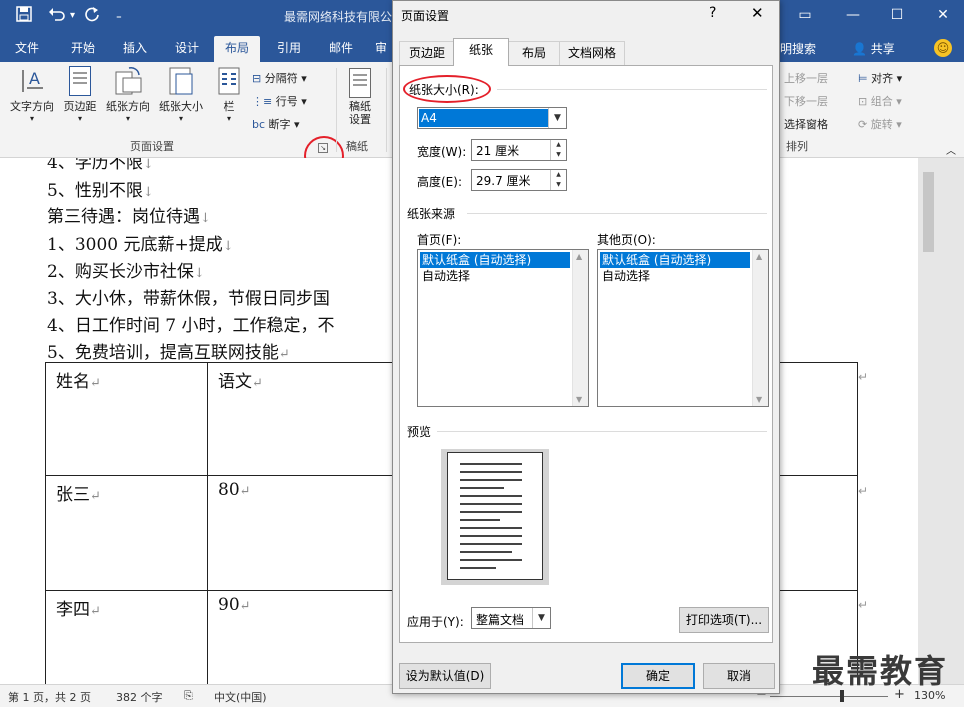 The width and height of the screenshot is (964, 707). Describe the element at coordinates (381, 49) in the screenshot. I see `tab-review: 审` at that location.